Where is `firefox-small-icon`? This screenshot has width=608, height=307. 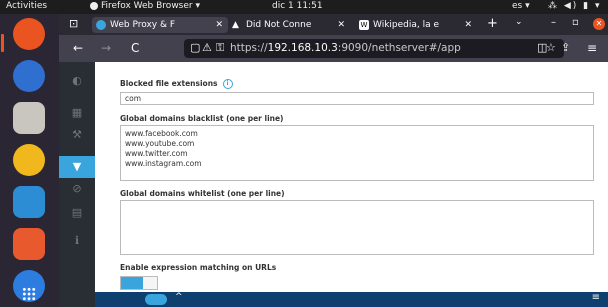 firefox-small-icon is located at coordinates (94, 6).